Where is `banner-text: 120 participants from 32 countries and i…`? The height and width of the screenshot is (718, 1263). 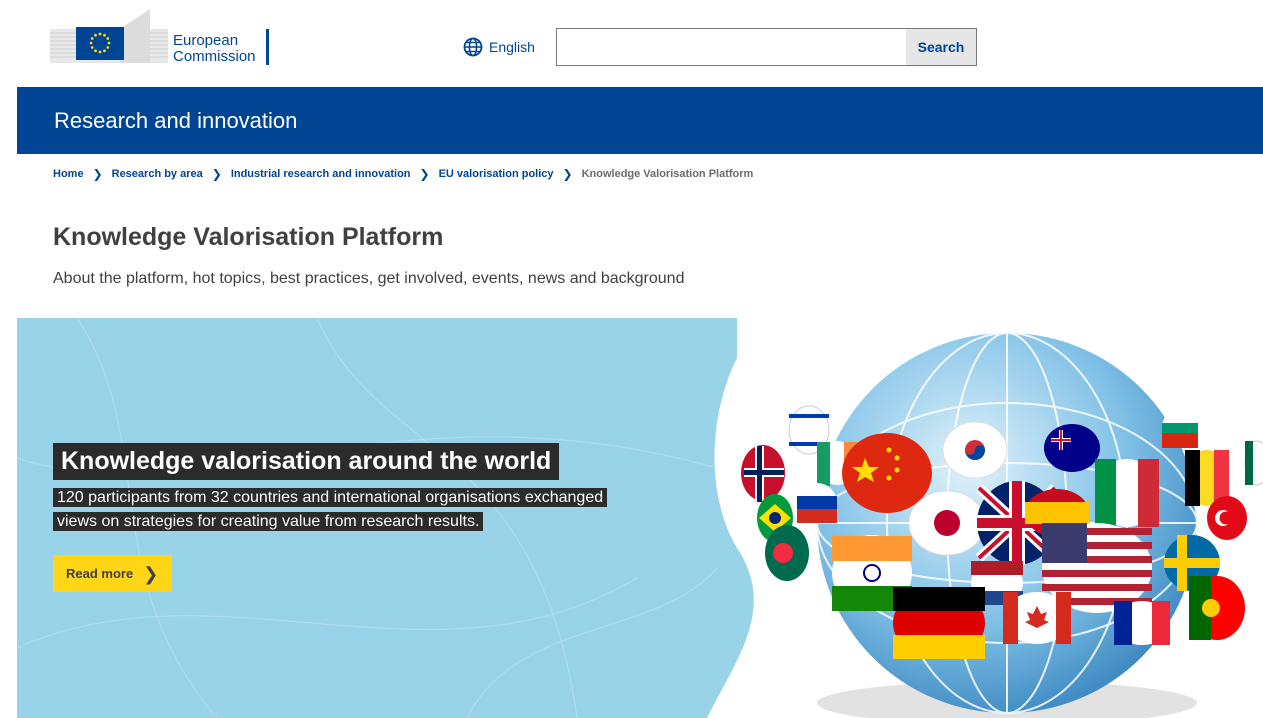
banner-text: 120 participants from 32 countries and i… is located at coordinates (353, 510).